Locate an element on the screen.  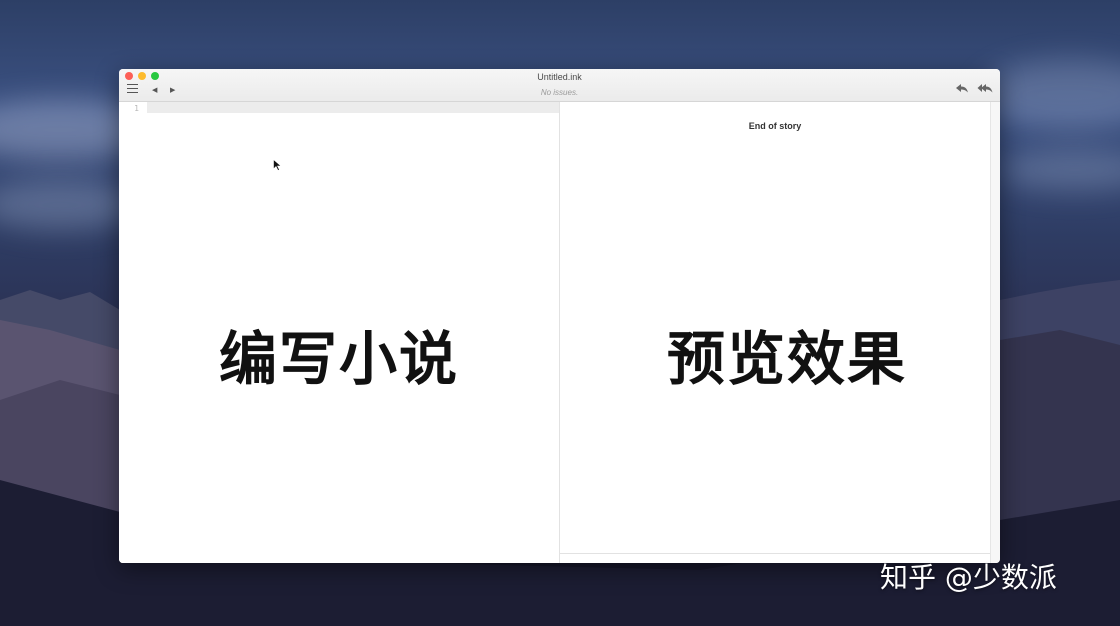
end-of-story-label: End of story is located at coordinates (775, 126).